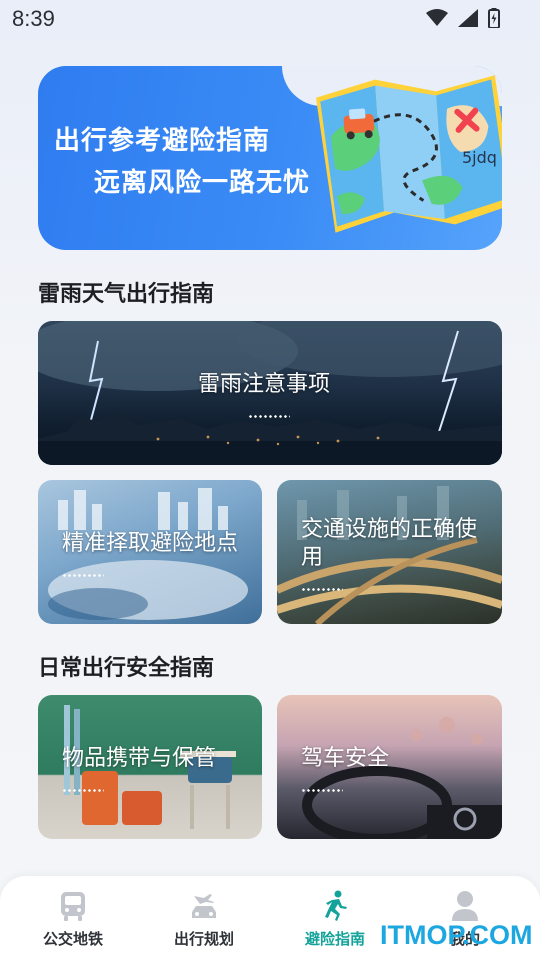 This screenshot has width=540, height=960. I want to click on car-plane-icon, so click(204, 906).